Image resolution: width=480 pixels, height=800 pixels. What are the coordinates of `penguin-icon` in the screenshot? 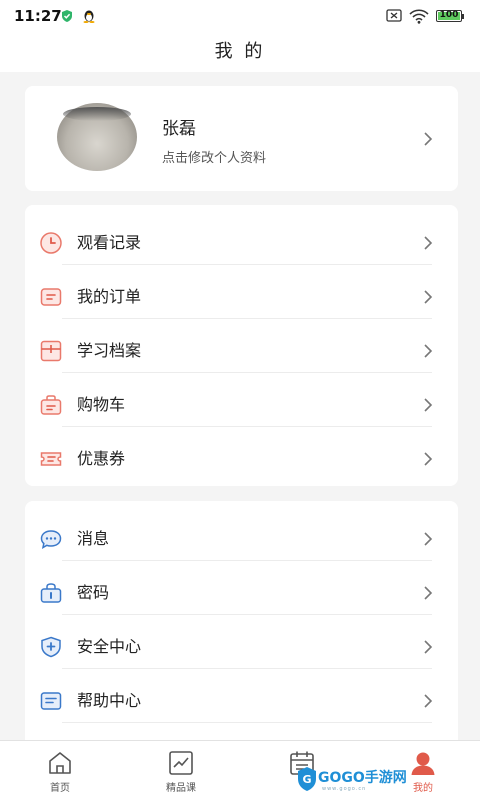 It's located at (89, 16).